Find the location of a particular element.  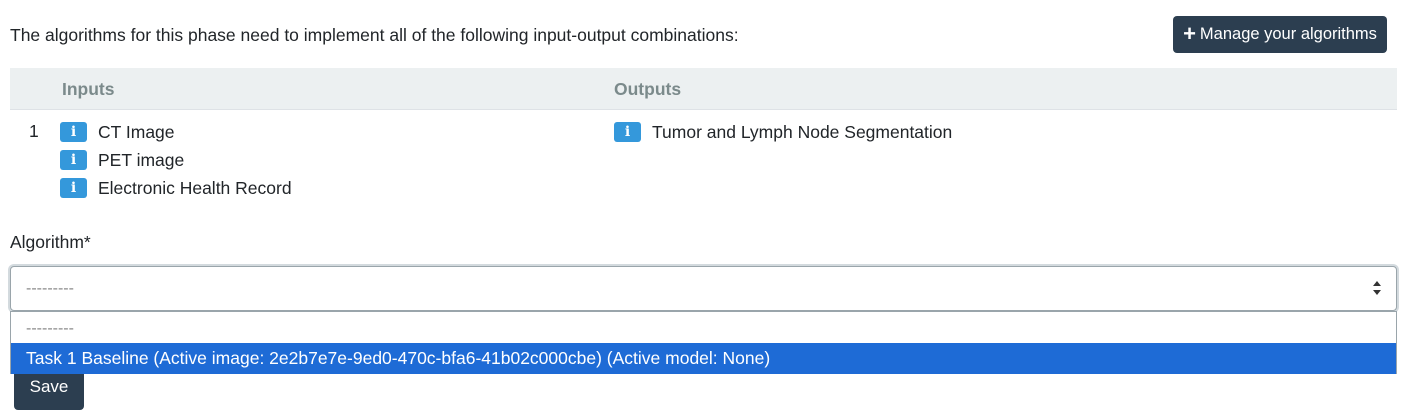

select-arrows-icon is located at coordinates (1377, 288).